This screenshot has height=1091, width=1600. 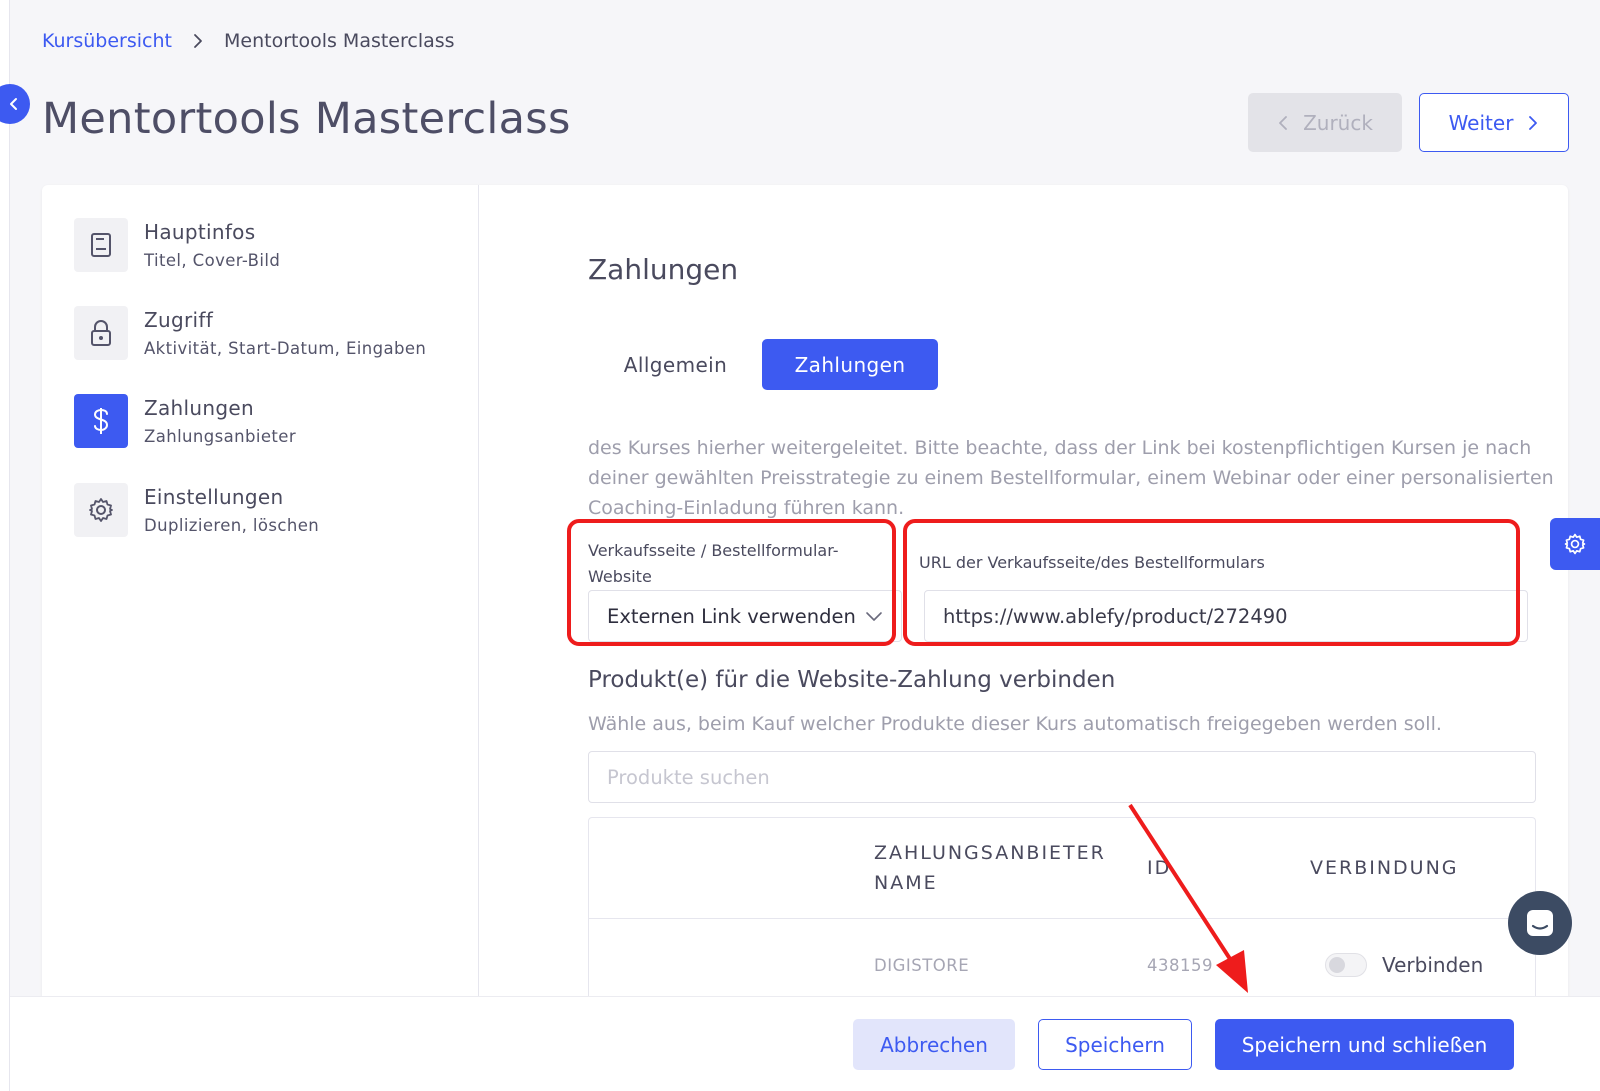 I want to click on save-and-close-button: Speichern und schließen, so click(x=1364, y=1044).